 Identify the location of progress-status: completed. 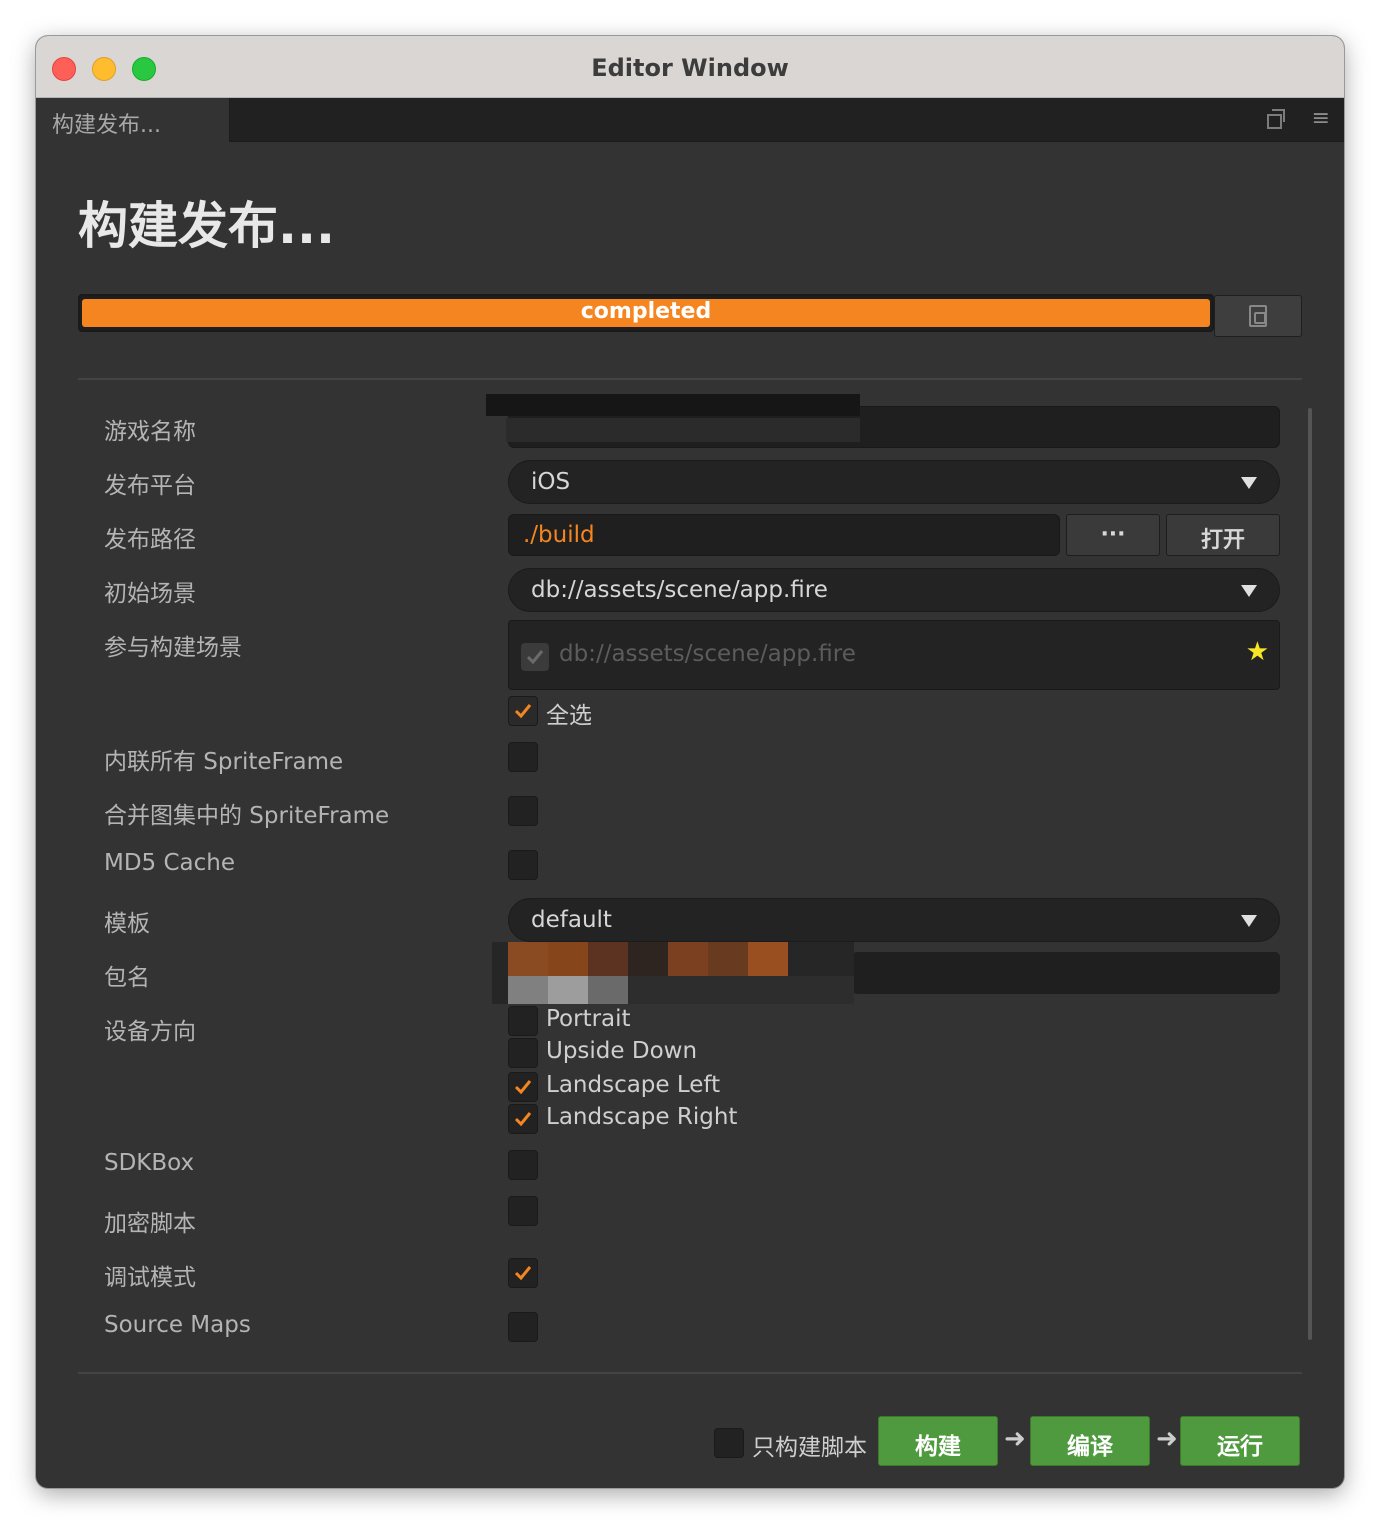
(646, 311).